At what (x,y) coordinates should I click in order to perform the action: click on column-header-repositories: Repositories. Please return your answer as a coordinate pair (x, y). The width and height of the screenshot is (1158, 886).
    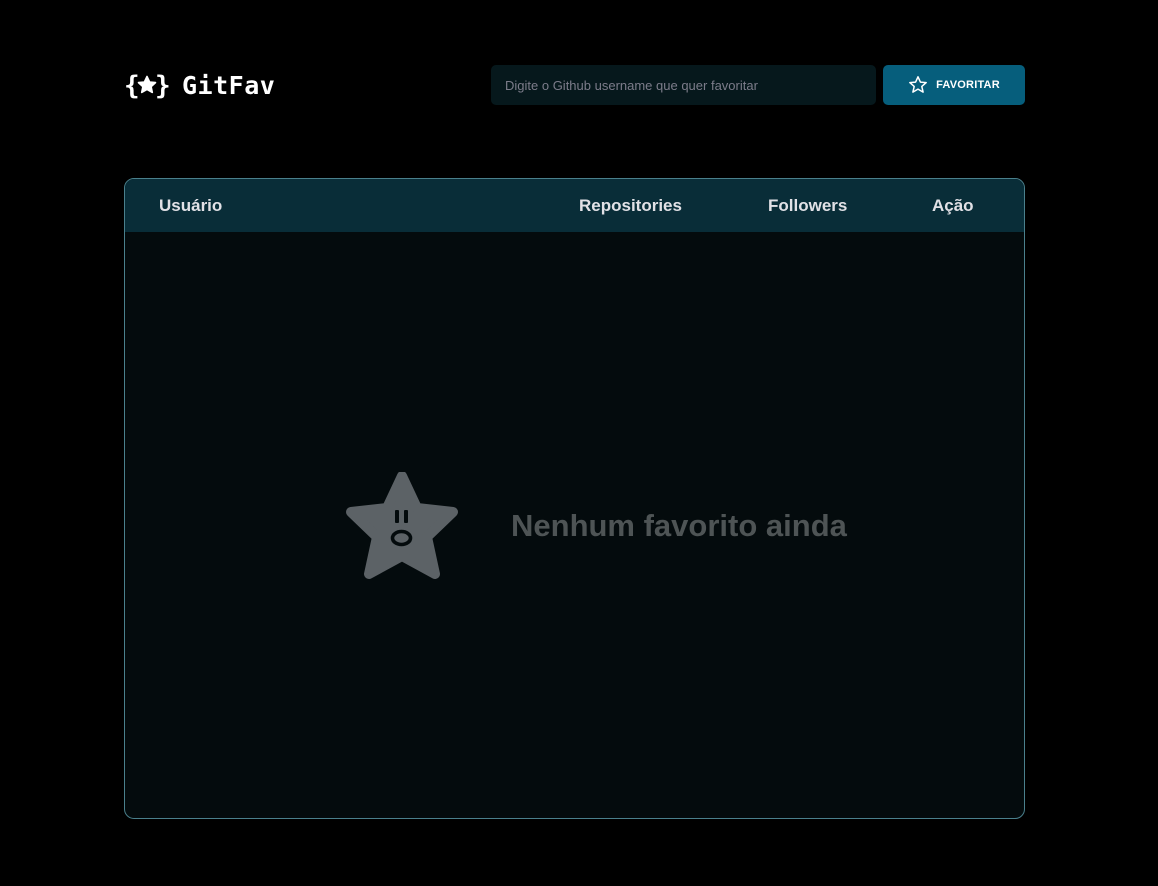
    Looking at the image, I should click on (630, 205).